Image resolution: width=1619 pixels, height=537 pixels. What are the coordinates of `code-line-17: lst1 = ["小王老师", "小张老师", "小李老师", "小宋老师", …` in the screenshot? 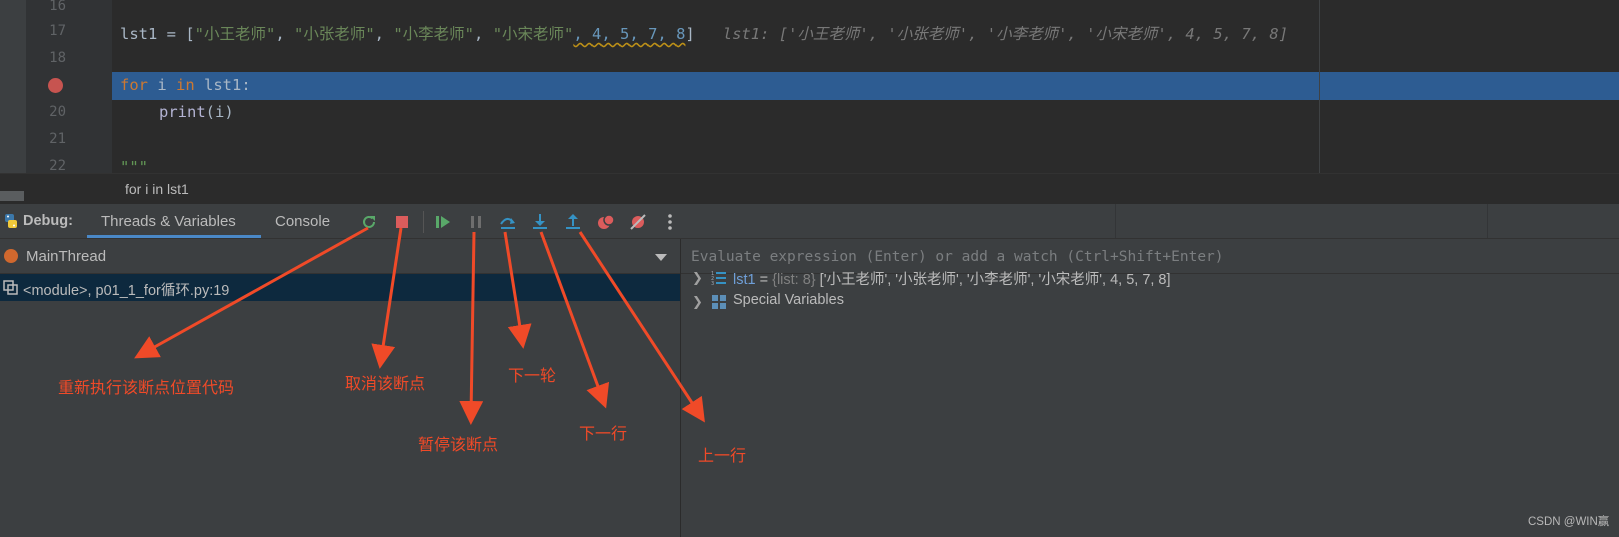 It's located at (704, 33).